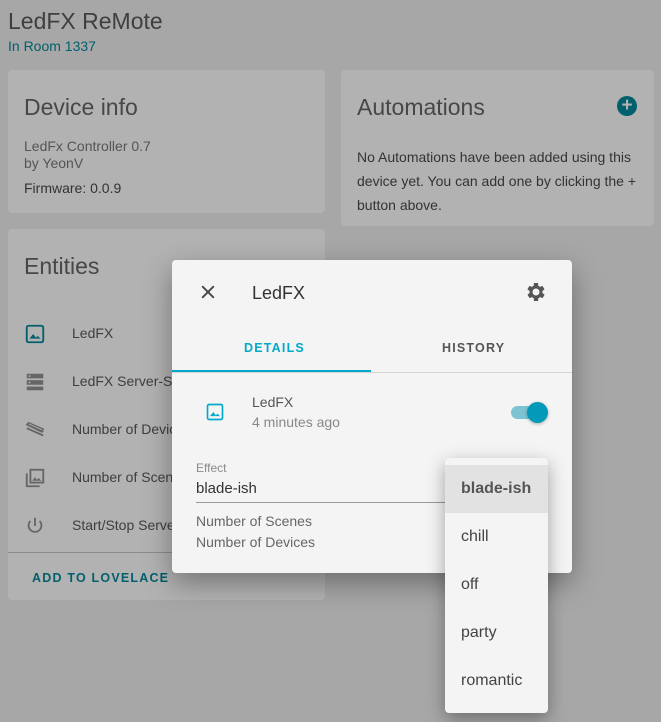 This screenshot has width=661, height=722. I want to click on device-model: LedFx Controller 0.7, so click(87, 146).